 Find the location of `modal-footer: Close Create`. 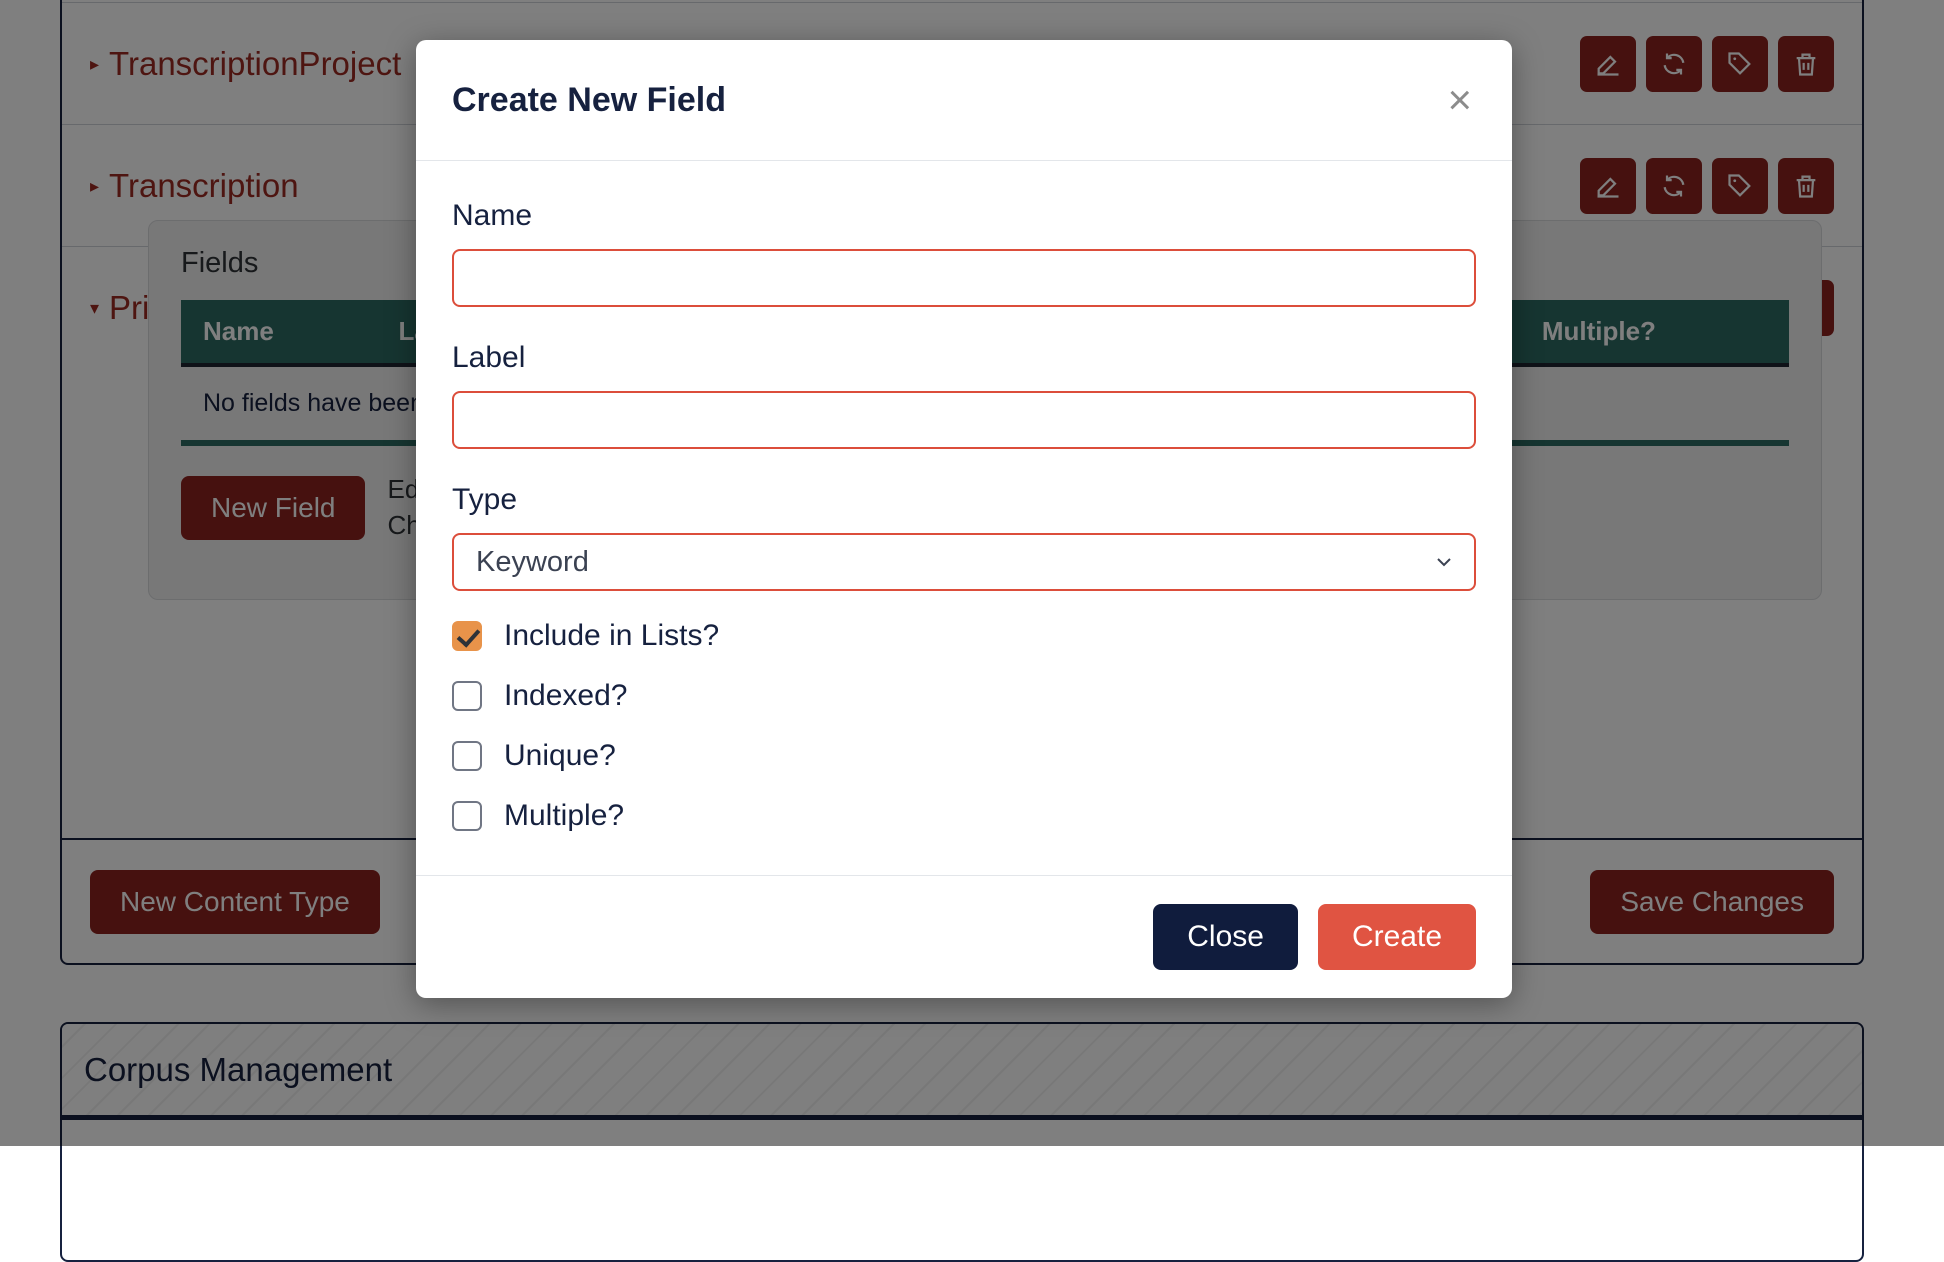

modal-footer: Close Create is located at coordinates (964, 936).